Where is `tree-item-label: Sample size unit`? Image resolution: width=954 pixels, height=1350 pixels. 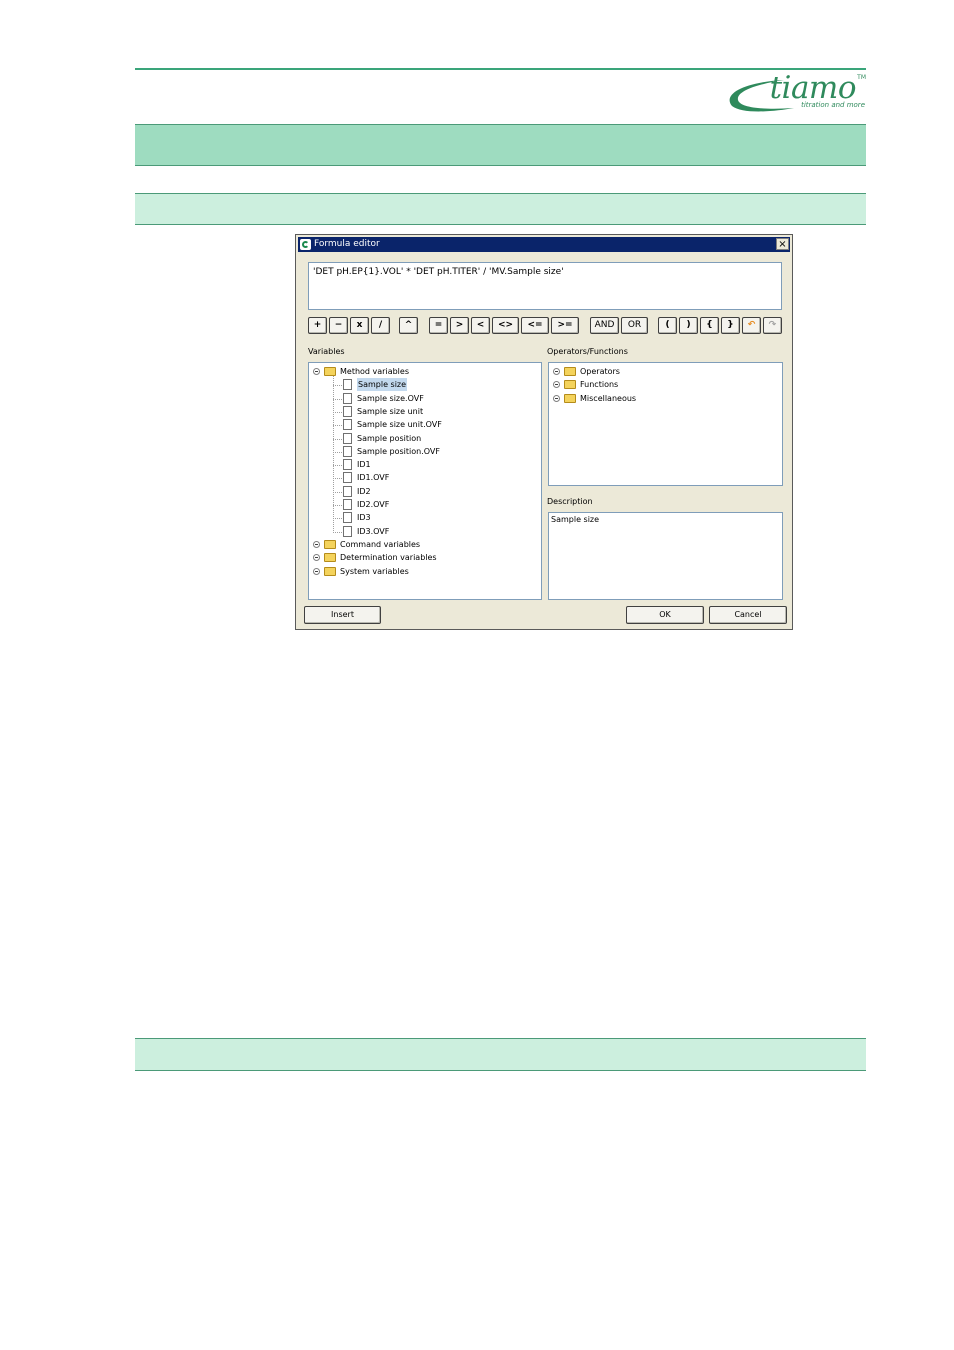
tree-item-label: Sample size unit is located at coordinates (390, 411).